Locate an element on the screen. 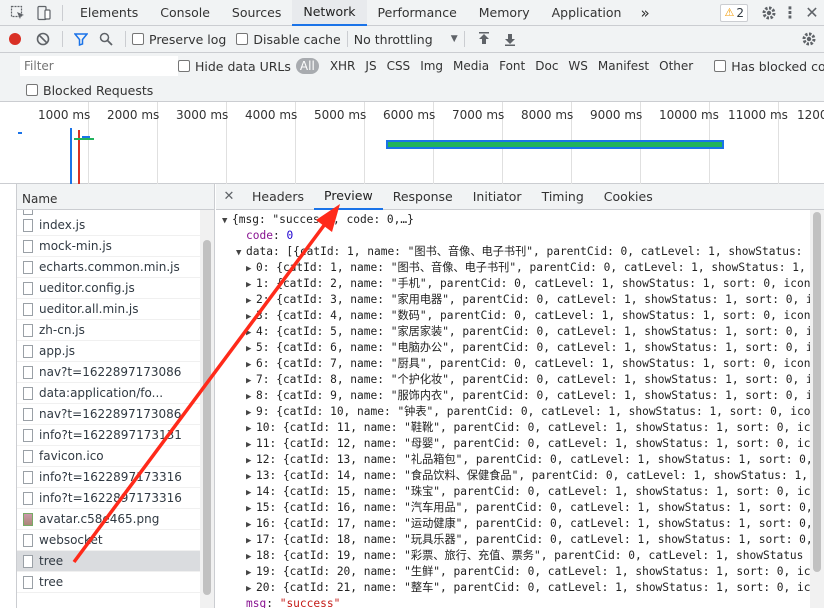  preserve-log-checkbox: Preserve log is located at coordinates (179, 39).